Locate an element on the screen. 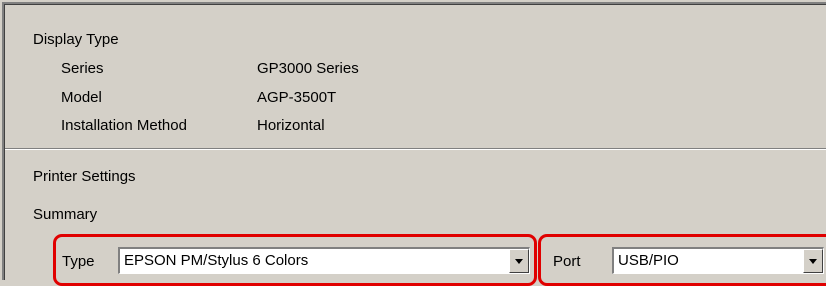  type-highlight-box is located at coordinates (295, 260).